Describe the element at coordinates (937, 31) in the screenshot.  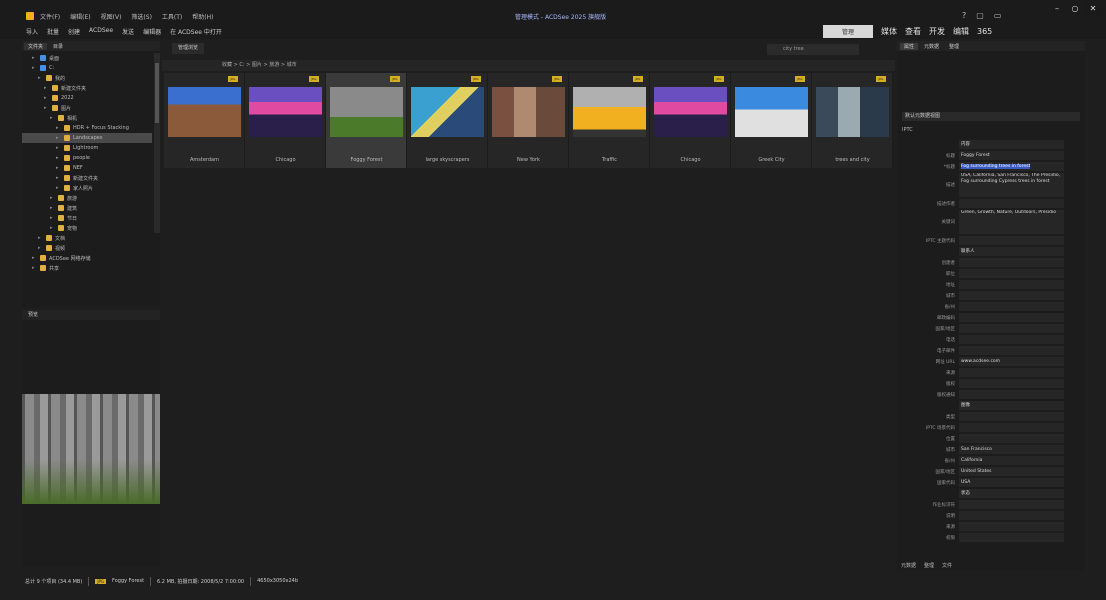
I see `mode-develop: 开发` at that location.